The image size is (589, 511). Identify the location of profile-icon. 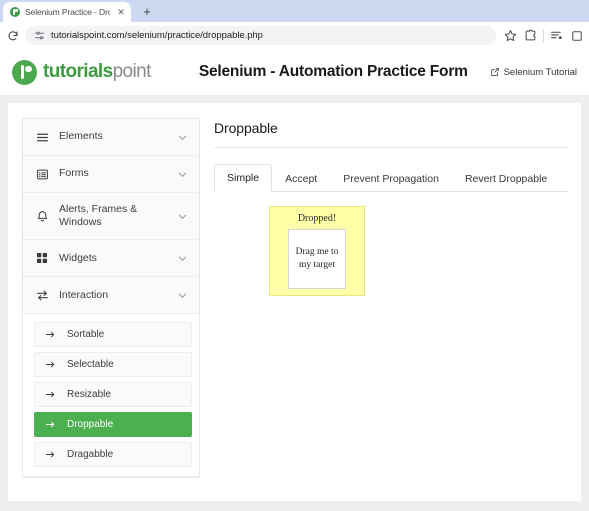
(576, 35).